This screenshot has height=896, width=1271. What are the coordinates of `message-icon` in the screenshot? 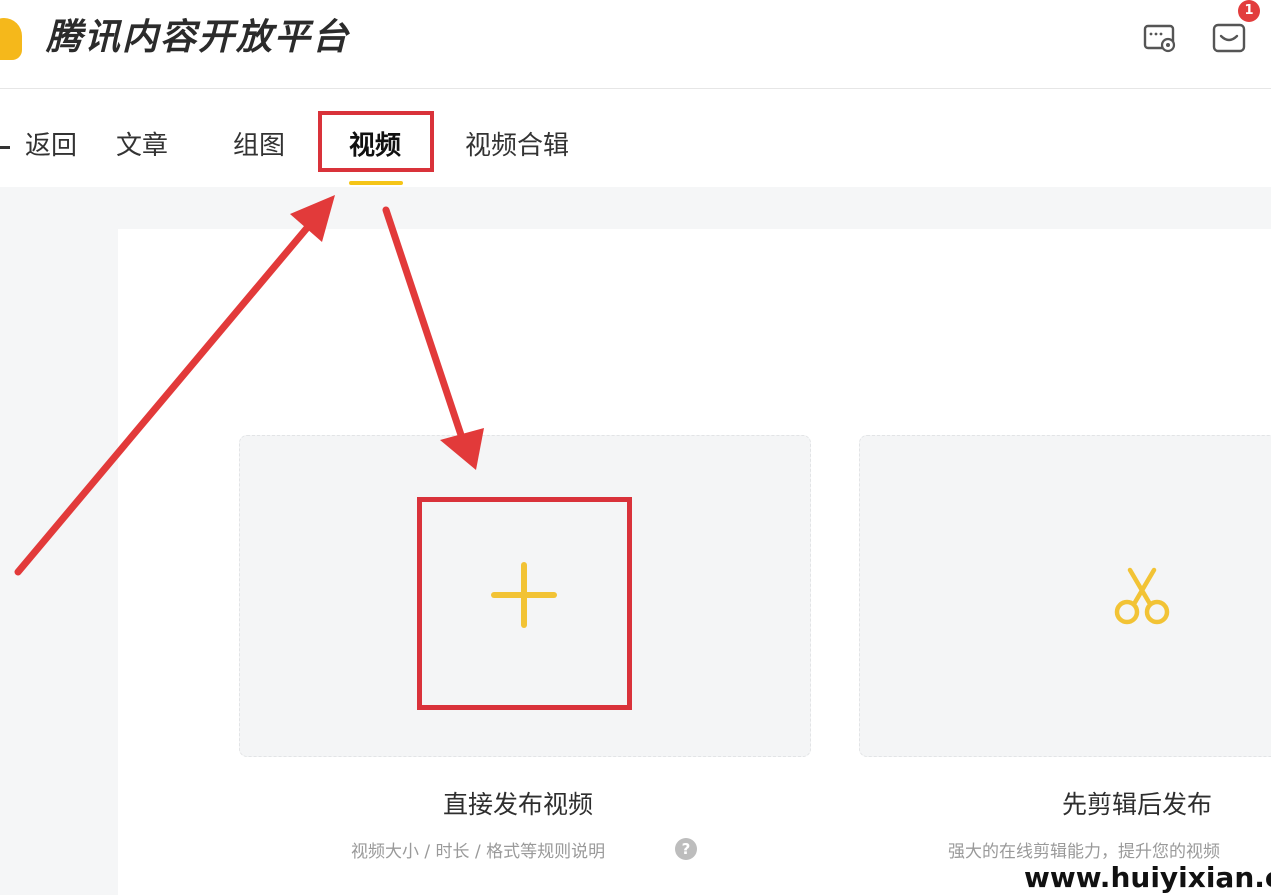 It's located at (1229, 38).